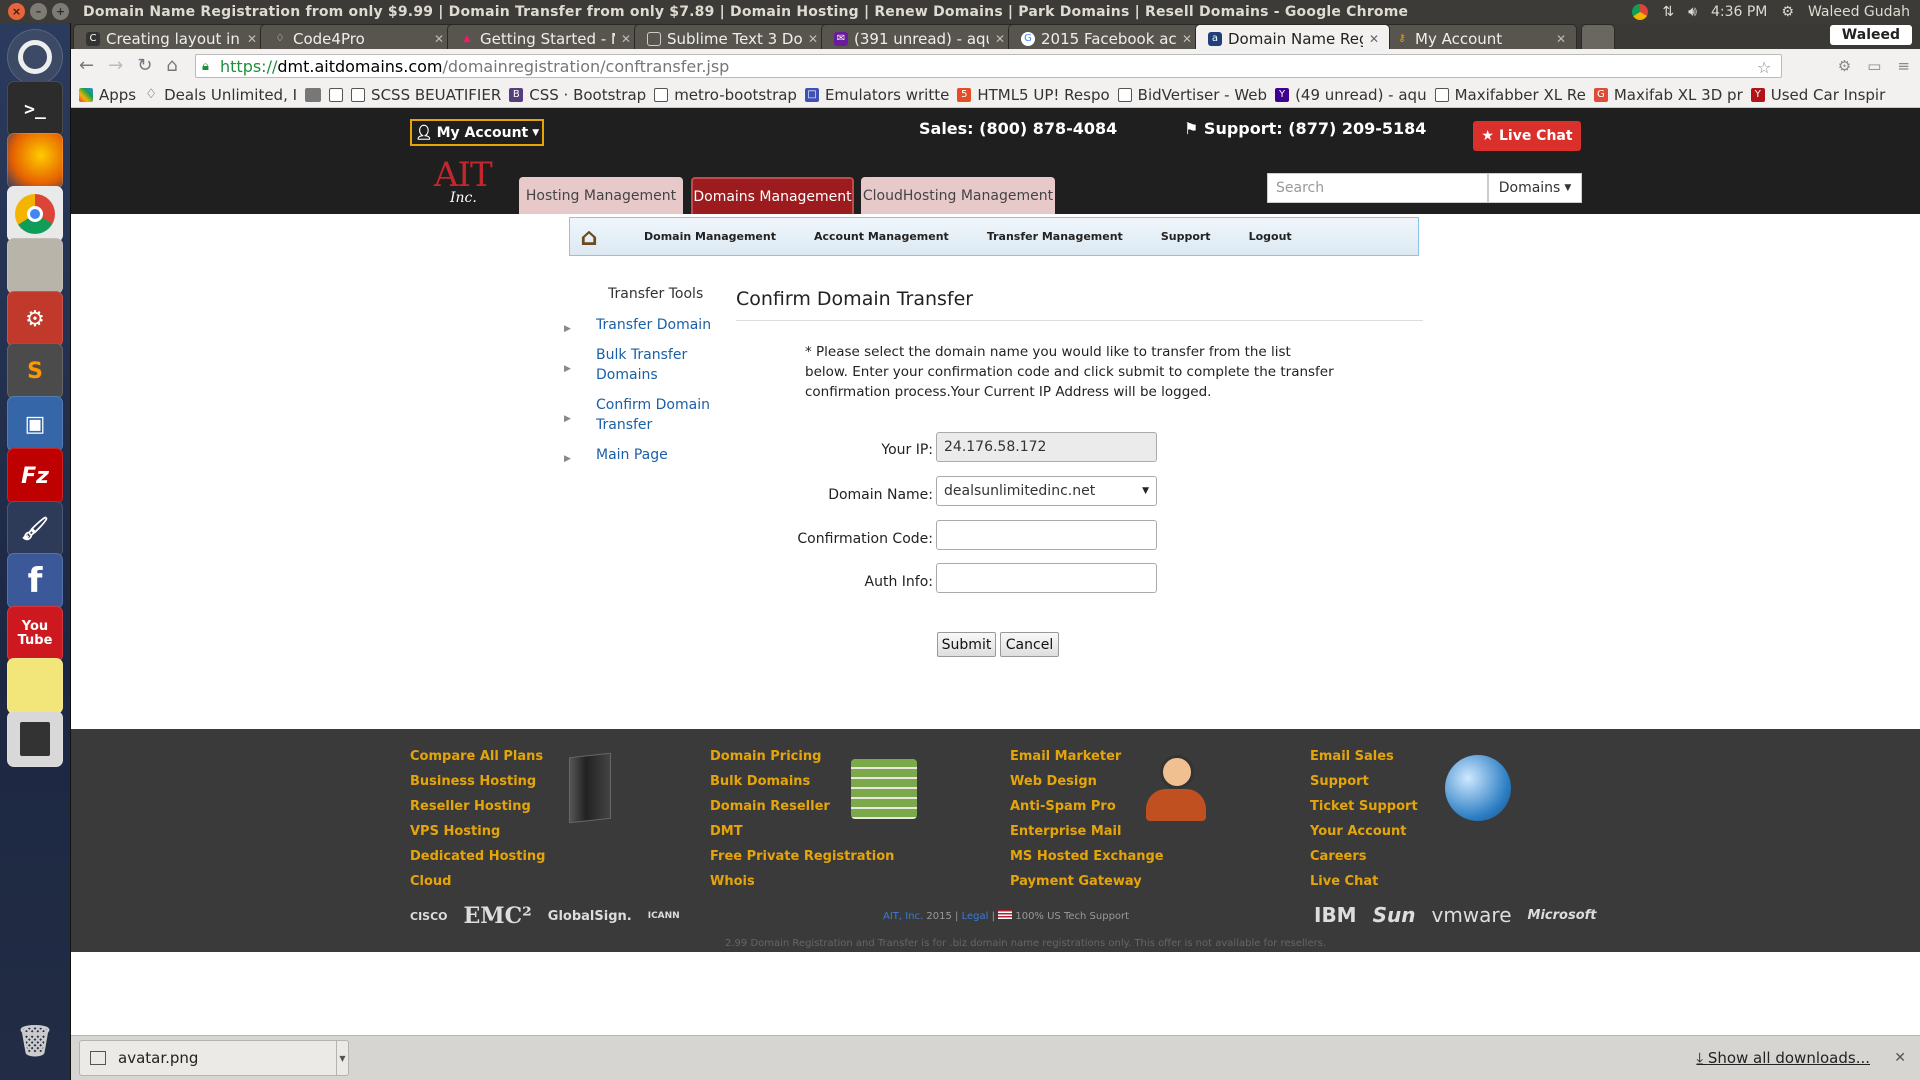 The image size is (1920, 1080). Describe the element at coordinates (1186, 236) in the screenshot. I see `nav-support: Support` at that location.